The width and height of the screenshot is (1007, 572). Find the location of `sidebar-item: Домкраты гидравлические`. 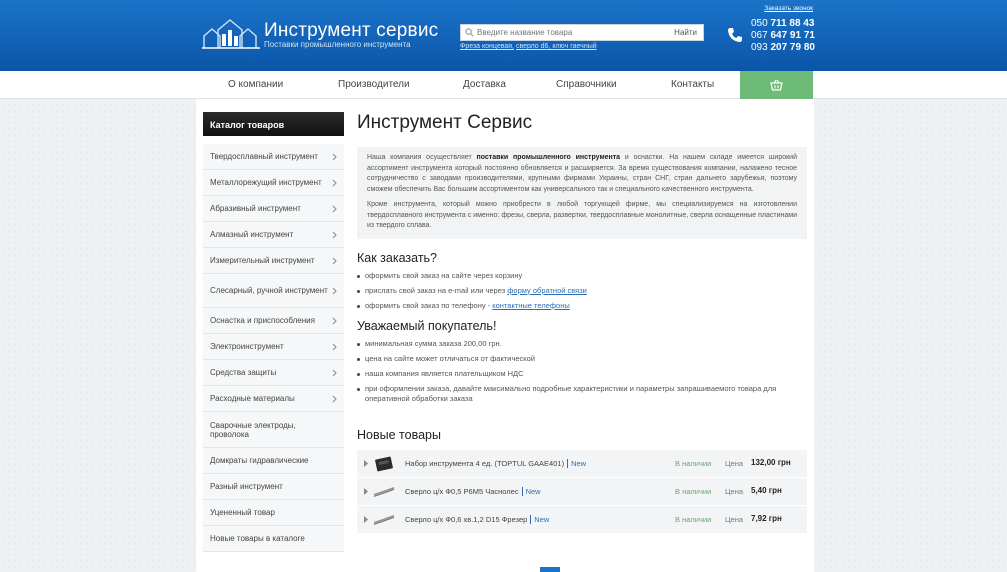

sidebar-item: Домкраты гидравлические is located at coordinates (273, 461).